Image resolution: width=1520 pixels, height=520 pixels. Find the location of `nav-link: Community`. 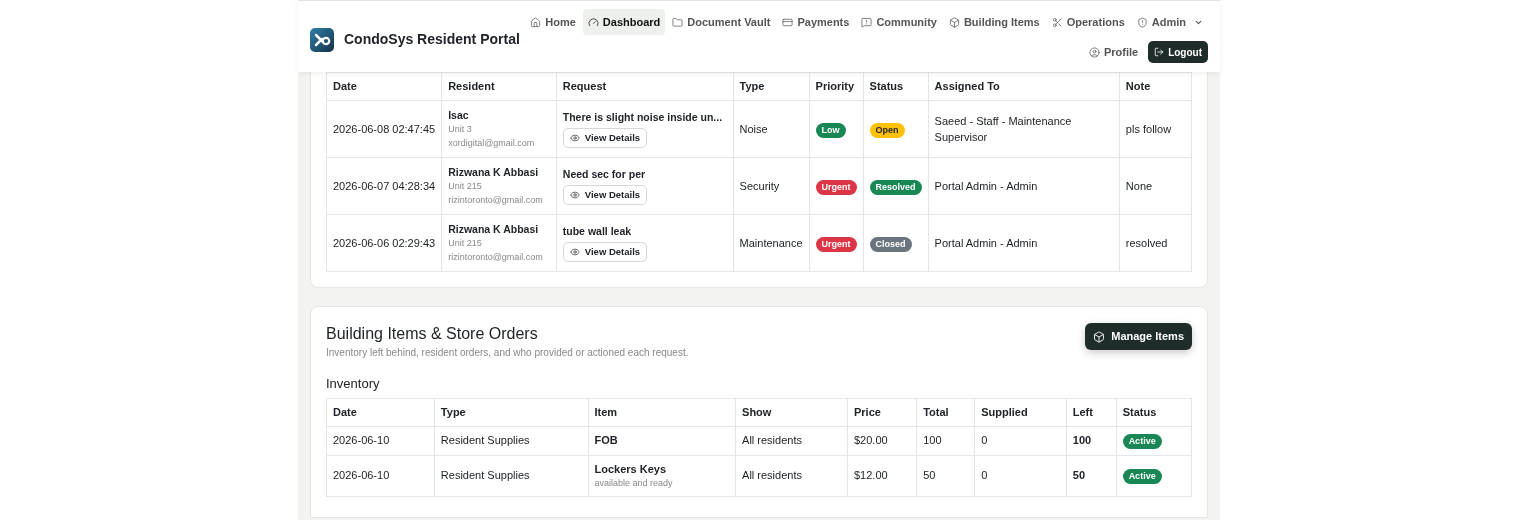

nav-link: Community is located at coordinates (899, 22).